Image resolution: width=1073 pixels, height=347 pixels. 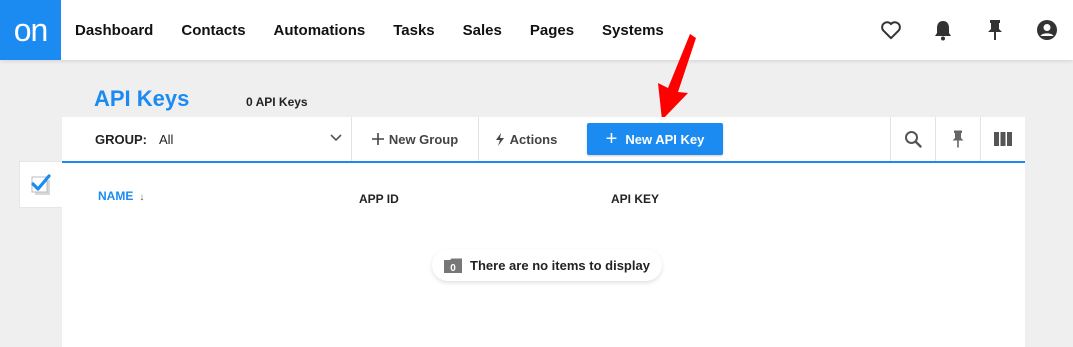 I want to click on bulk-select-checkbox, so click(x=41, y=184).